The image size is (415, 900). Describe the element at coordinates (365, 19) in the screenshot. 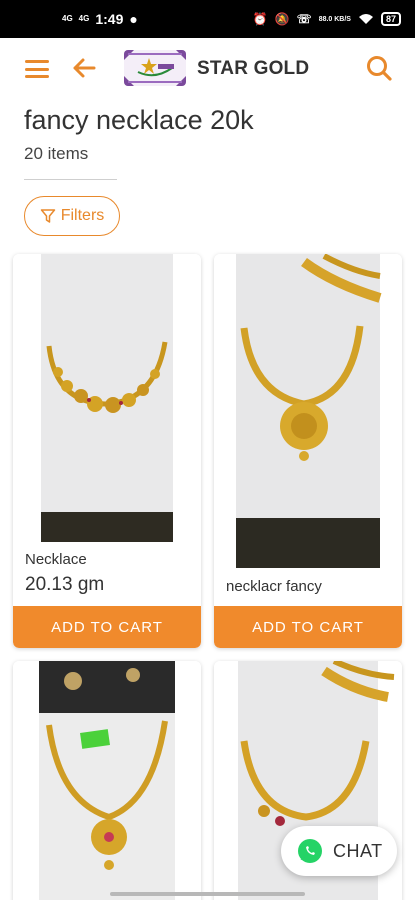

I see `wifi-icon` at that location.